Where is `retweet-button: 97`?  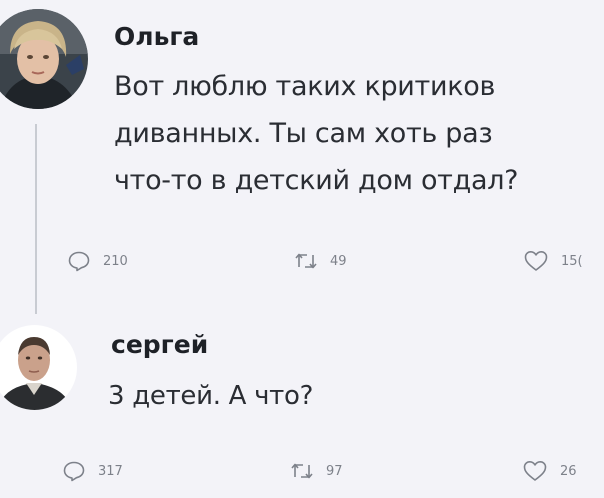 retweet-button: 97 is located at coordinates (316, 471).